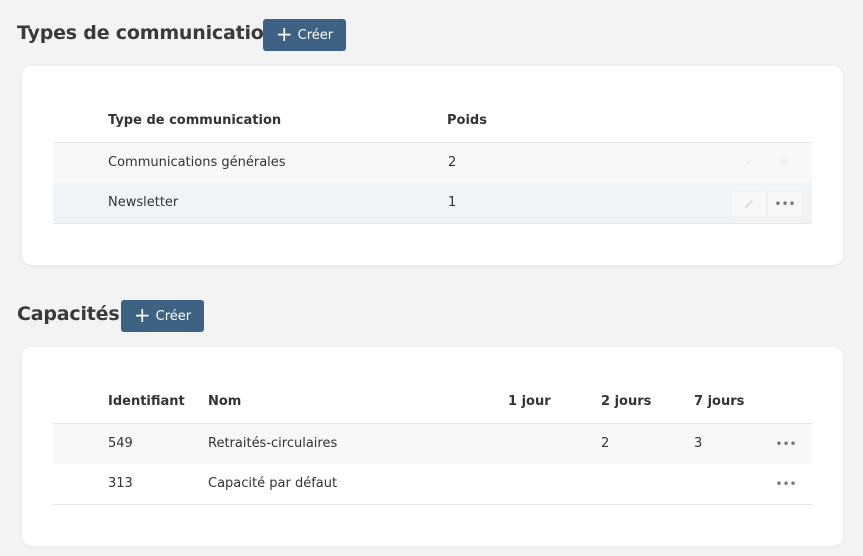 This screenshot has width=863, height=556. I want to click on trash-icon, so click(784, 163).